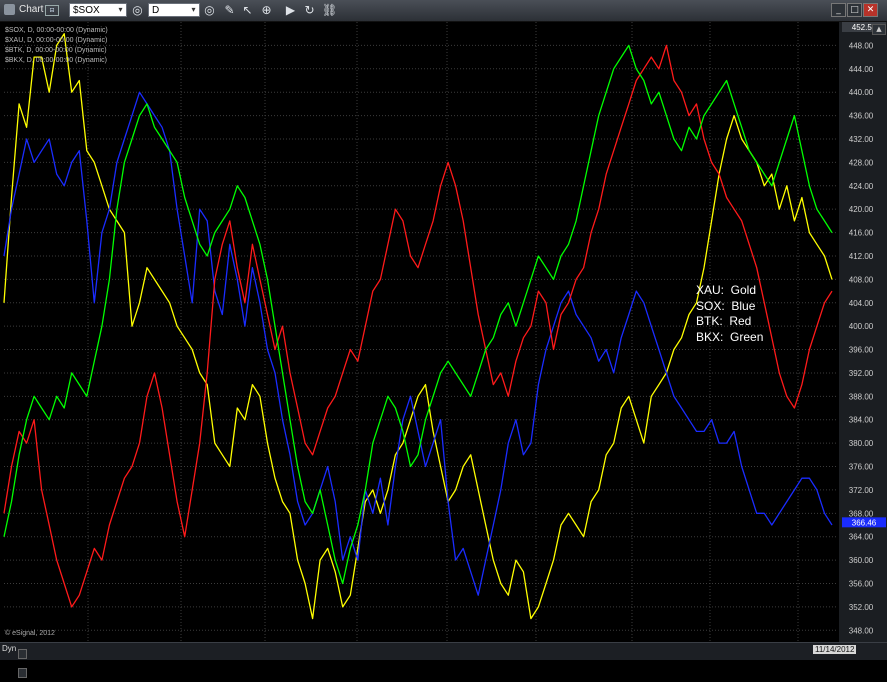 The height and width of the screenshot is (682, 887). I want to click on y-tick-label: 420.00, so click(861, 209).